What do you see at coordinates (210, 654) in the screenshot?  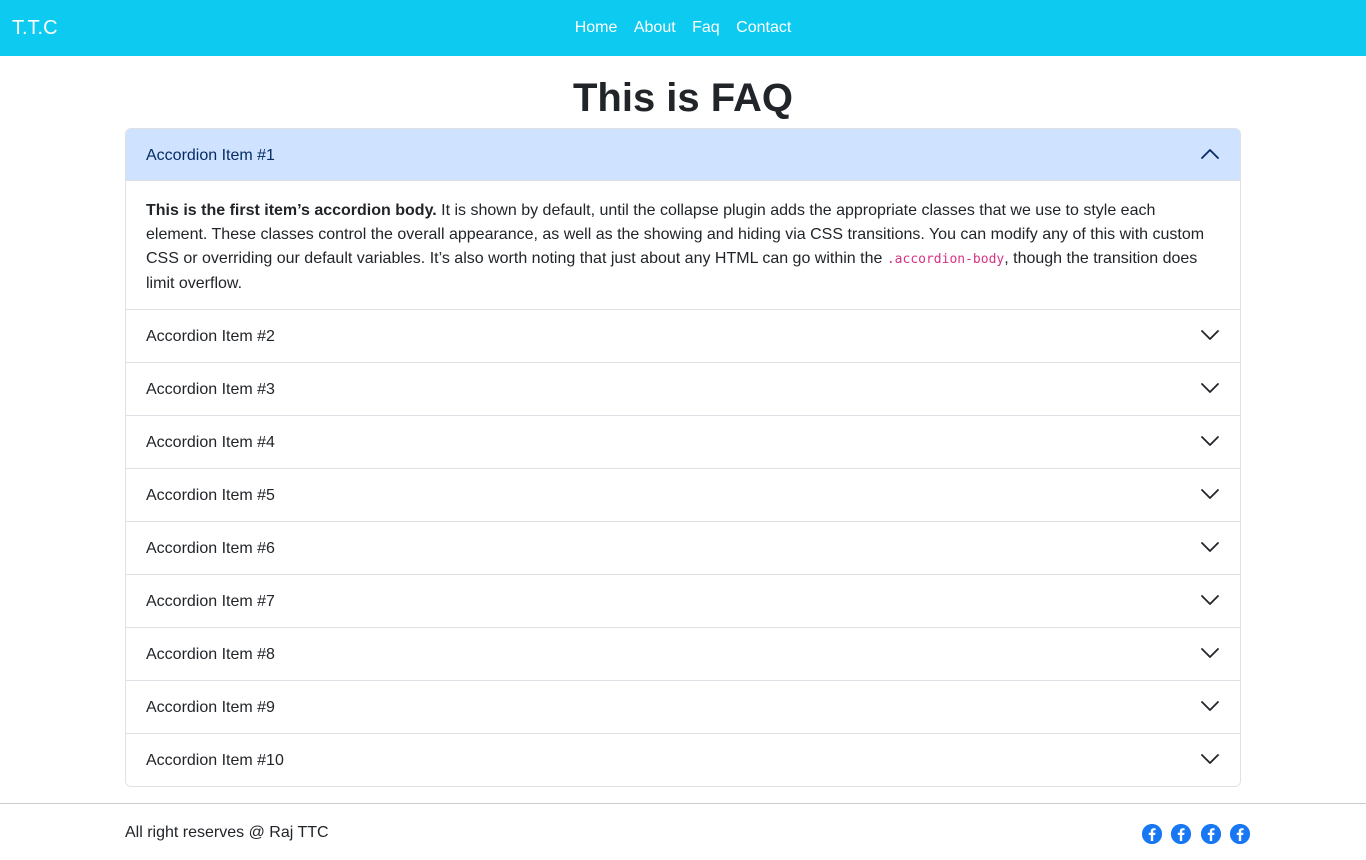 I see `accordion-header-label: Accordion Item #8` at bounding box center [210, 654].